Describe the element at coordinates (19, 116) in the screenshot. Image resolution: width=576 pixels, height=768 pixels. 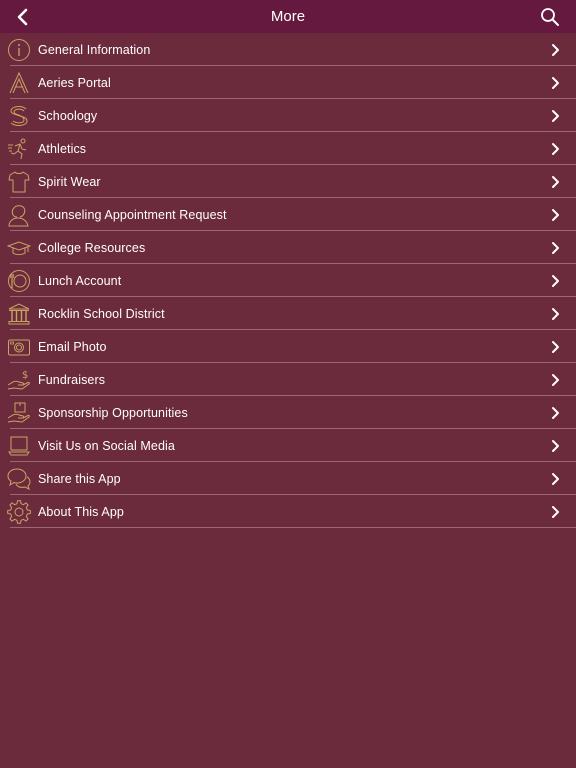
I see `letter-s-icon` at that location.